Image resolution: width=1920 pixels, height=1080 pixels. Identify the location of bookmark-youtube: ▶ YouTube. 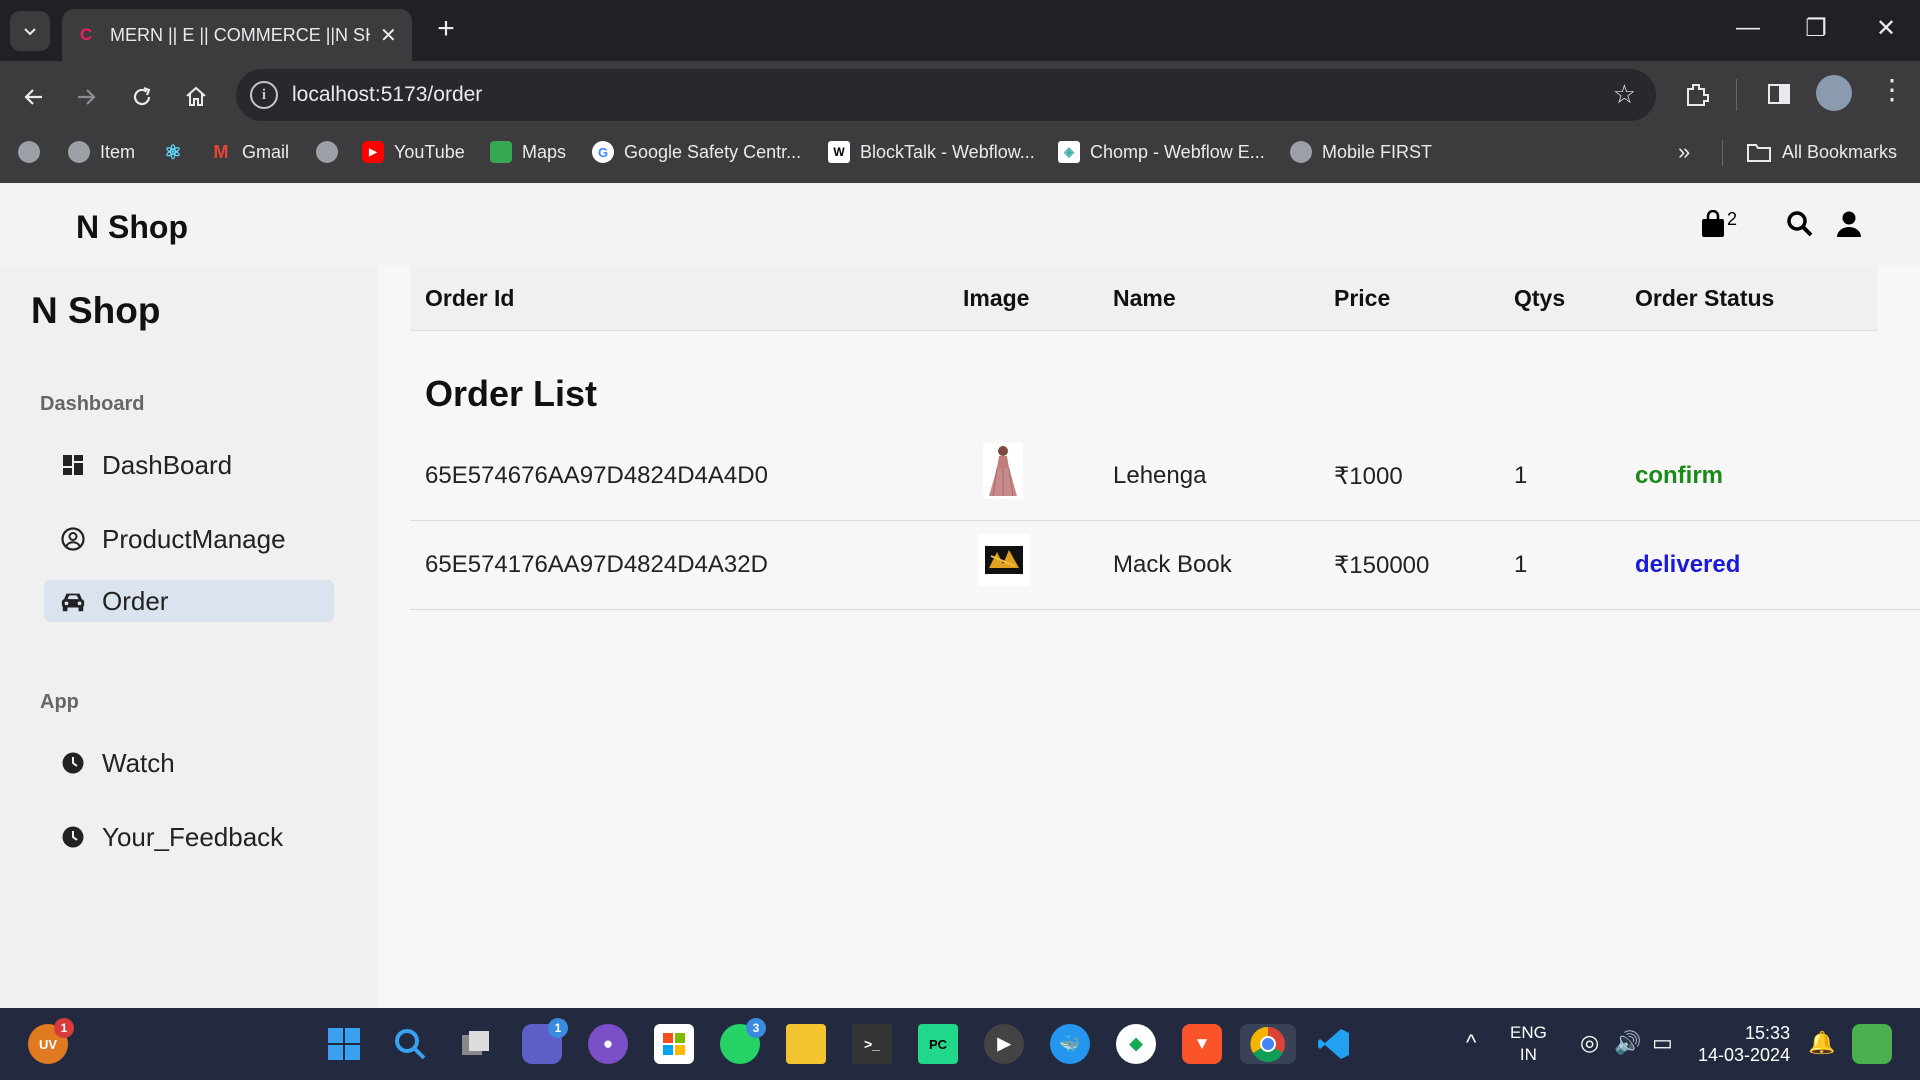
(413, 152).